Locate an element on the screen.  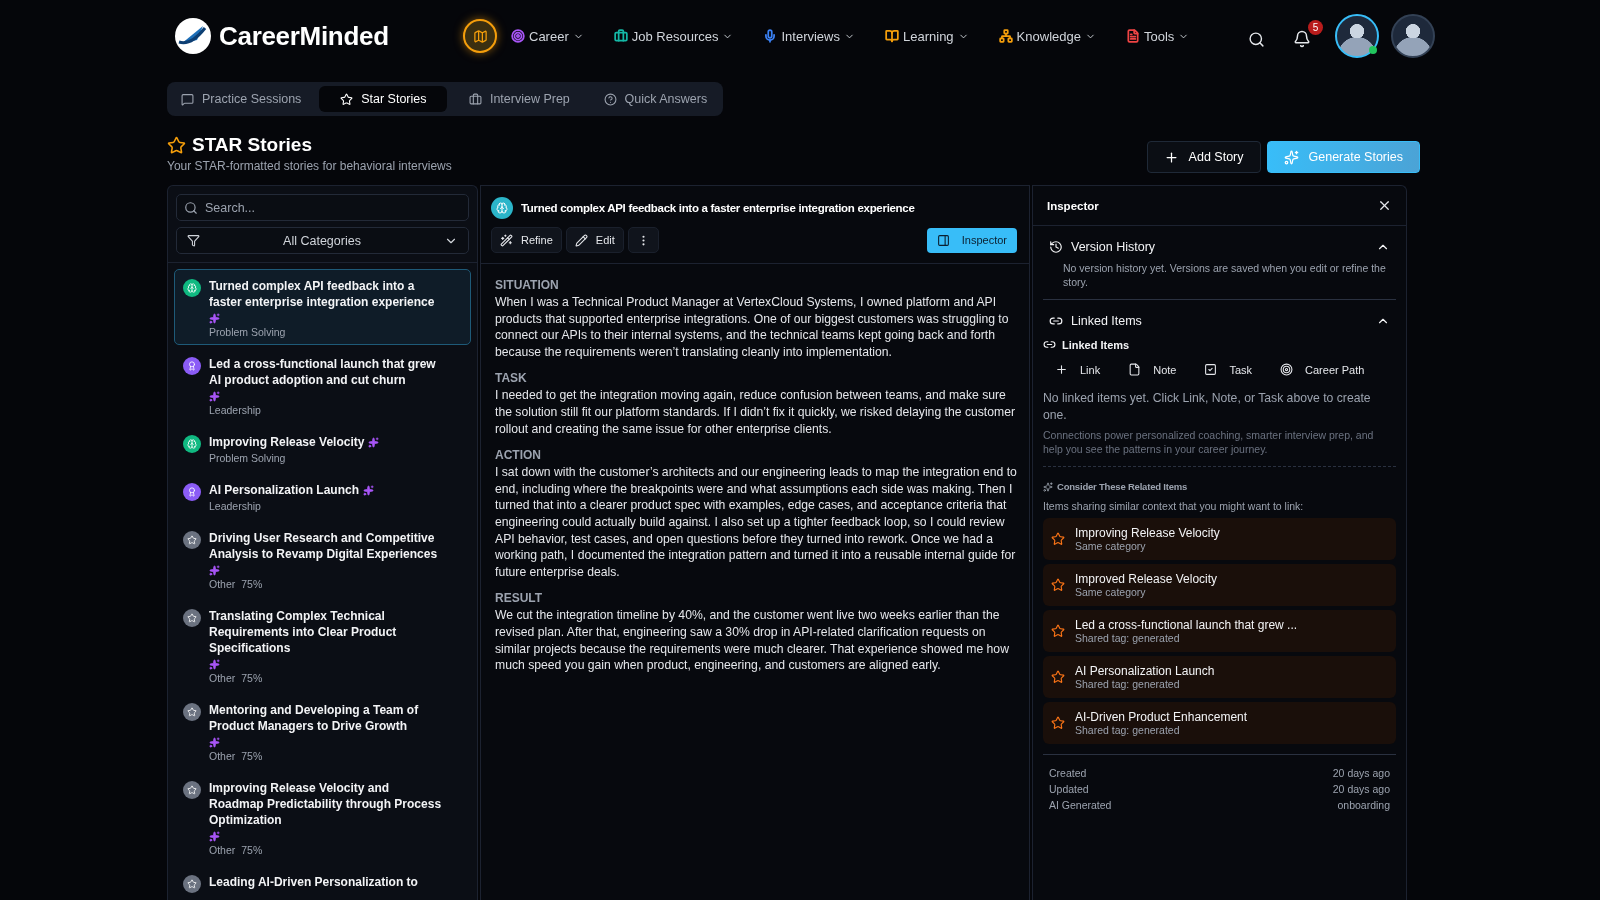
notifications-button: 5 is located at coordinates (1306, 36).